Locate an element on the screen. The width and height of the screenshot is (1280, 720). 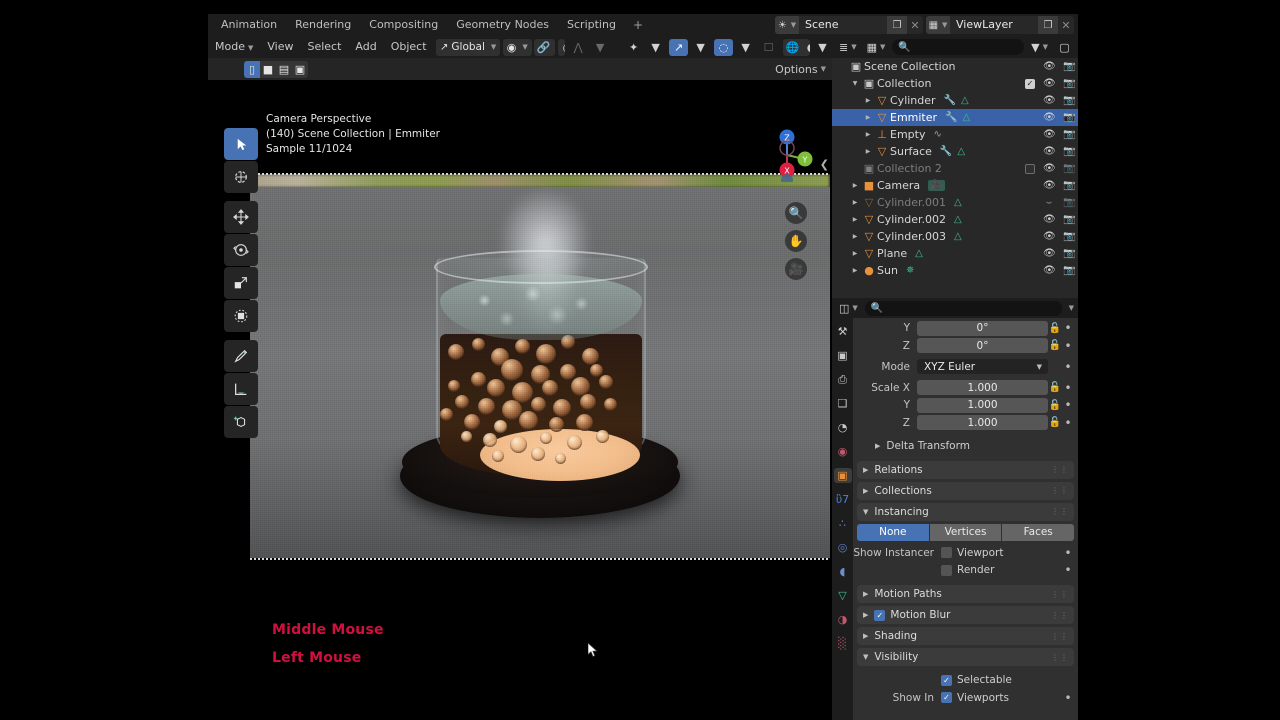
pivot-point-selector: ◉ ▼ is located at coordinates (517, 47).